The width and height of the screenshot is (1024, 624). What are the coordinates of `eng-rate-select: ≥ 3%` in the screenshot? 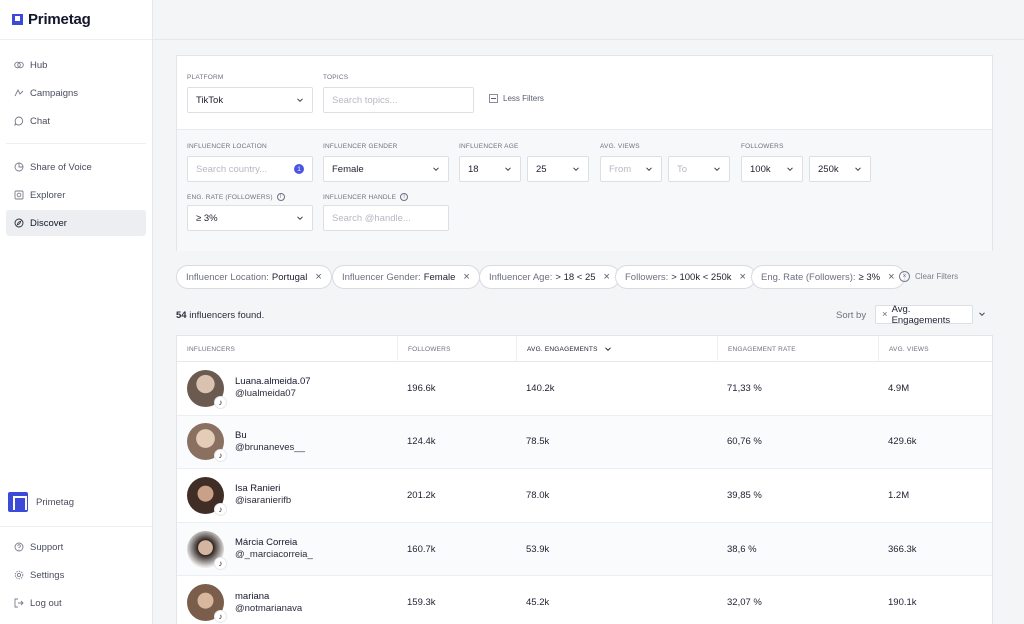 It's located at (250, 218).